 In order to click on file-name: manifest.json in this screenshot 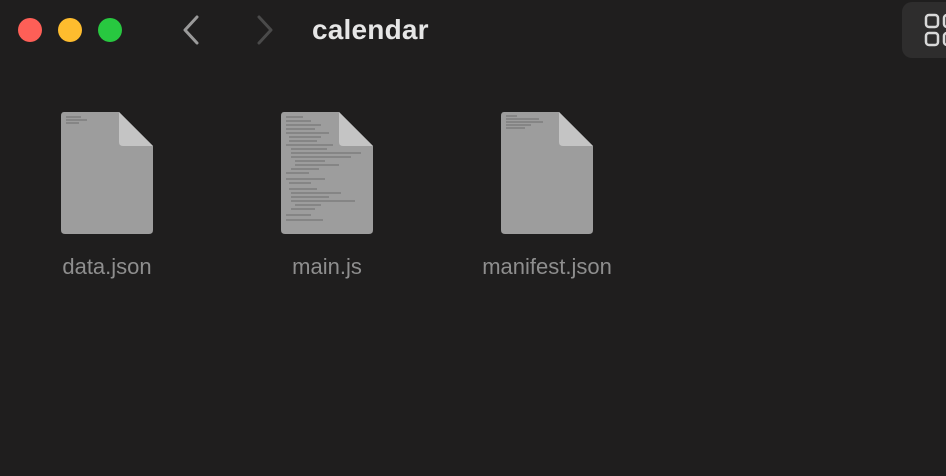, I will do `click(547, 266)`.